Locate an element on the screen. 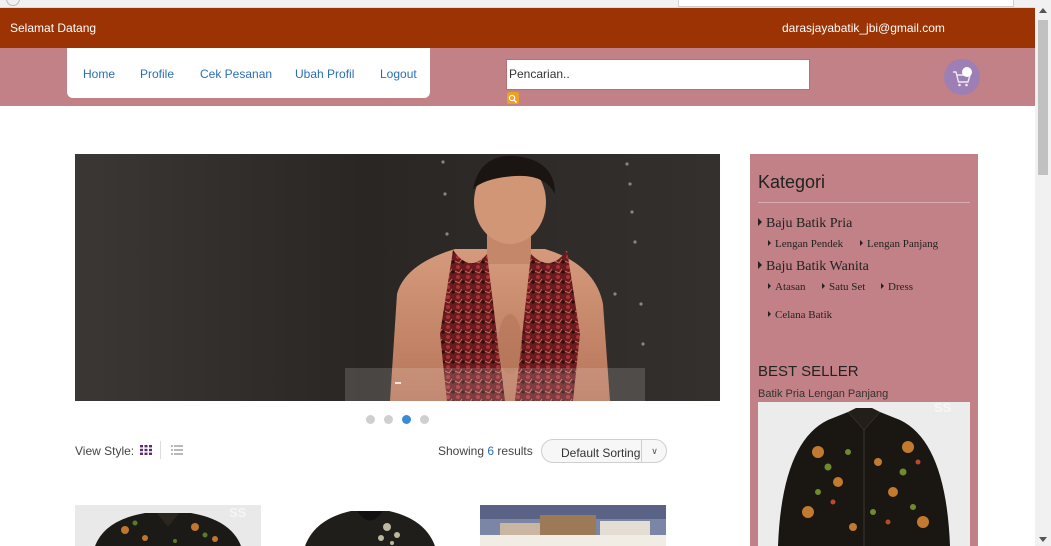  product-card-1: SS is located at coordinates (168, 525).